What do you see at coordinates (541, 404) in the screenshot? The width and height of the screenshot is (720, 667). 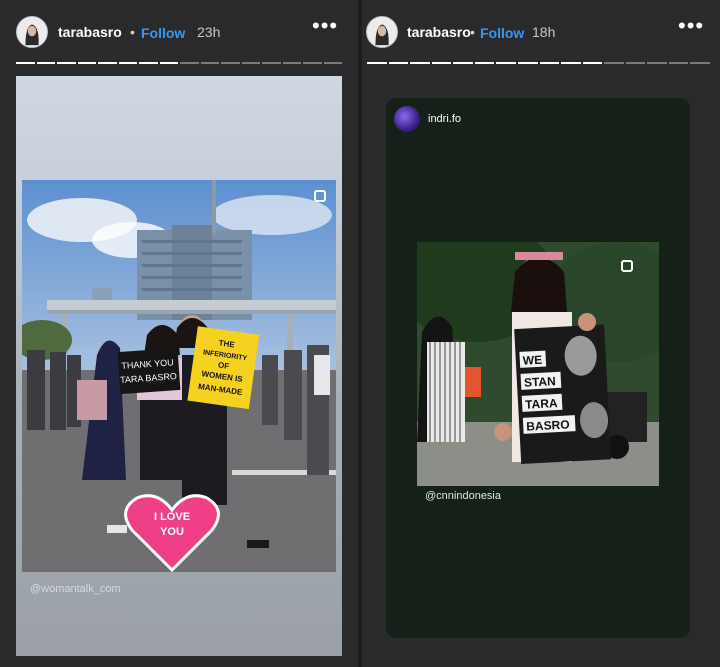 I see `sign-word-tara: TARA` at bounding box center [541, 404].